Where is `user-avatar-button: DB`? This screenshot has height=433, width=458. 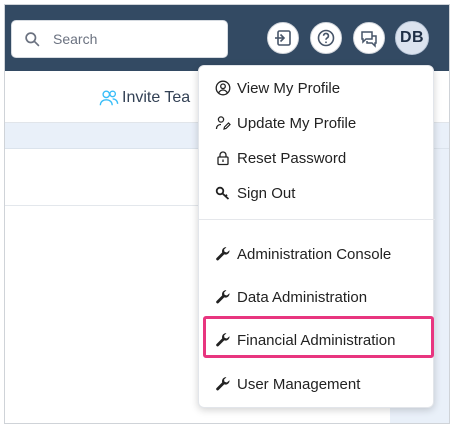
user-avatar-button: DB is located at coordinates (412, 38).